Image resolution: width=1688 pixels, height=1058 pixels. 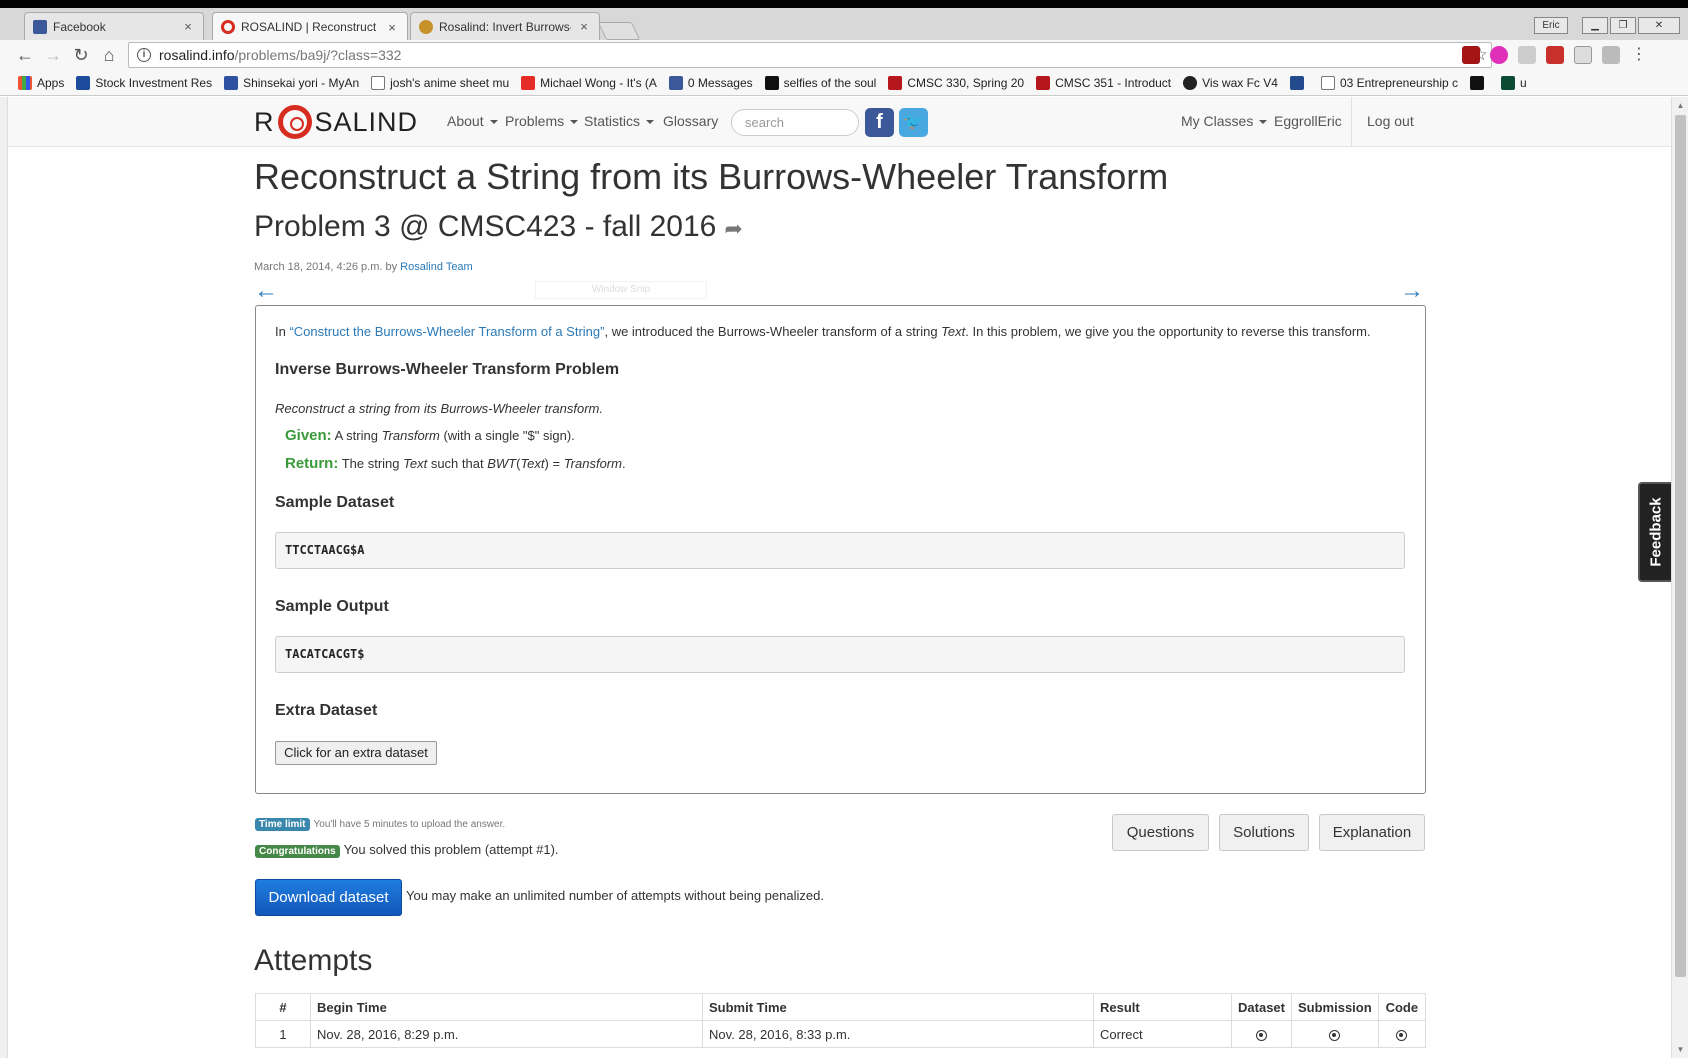 I want to click on maximize-icon: ❐, so click(x=1623, y=25).